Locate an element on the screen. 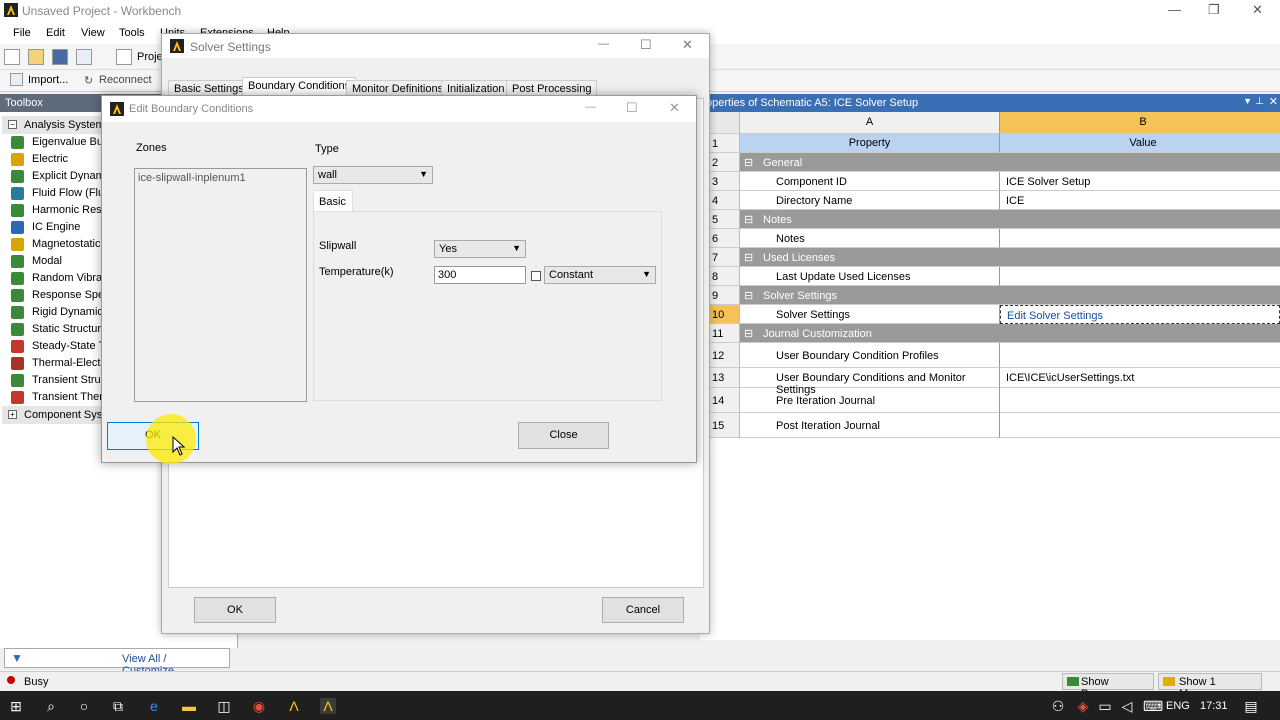 Image resolution: width=1280 pixels, height=720 pixels. tab-basic: Basic is located at coordinates (333, 201).